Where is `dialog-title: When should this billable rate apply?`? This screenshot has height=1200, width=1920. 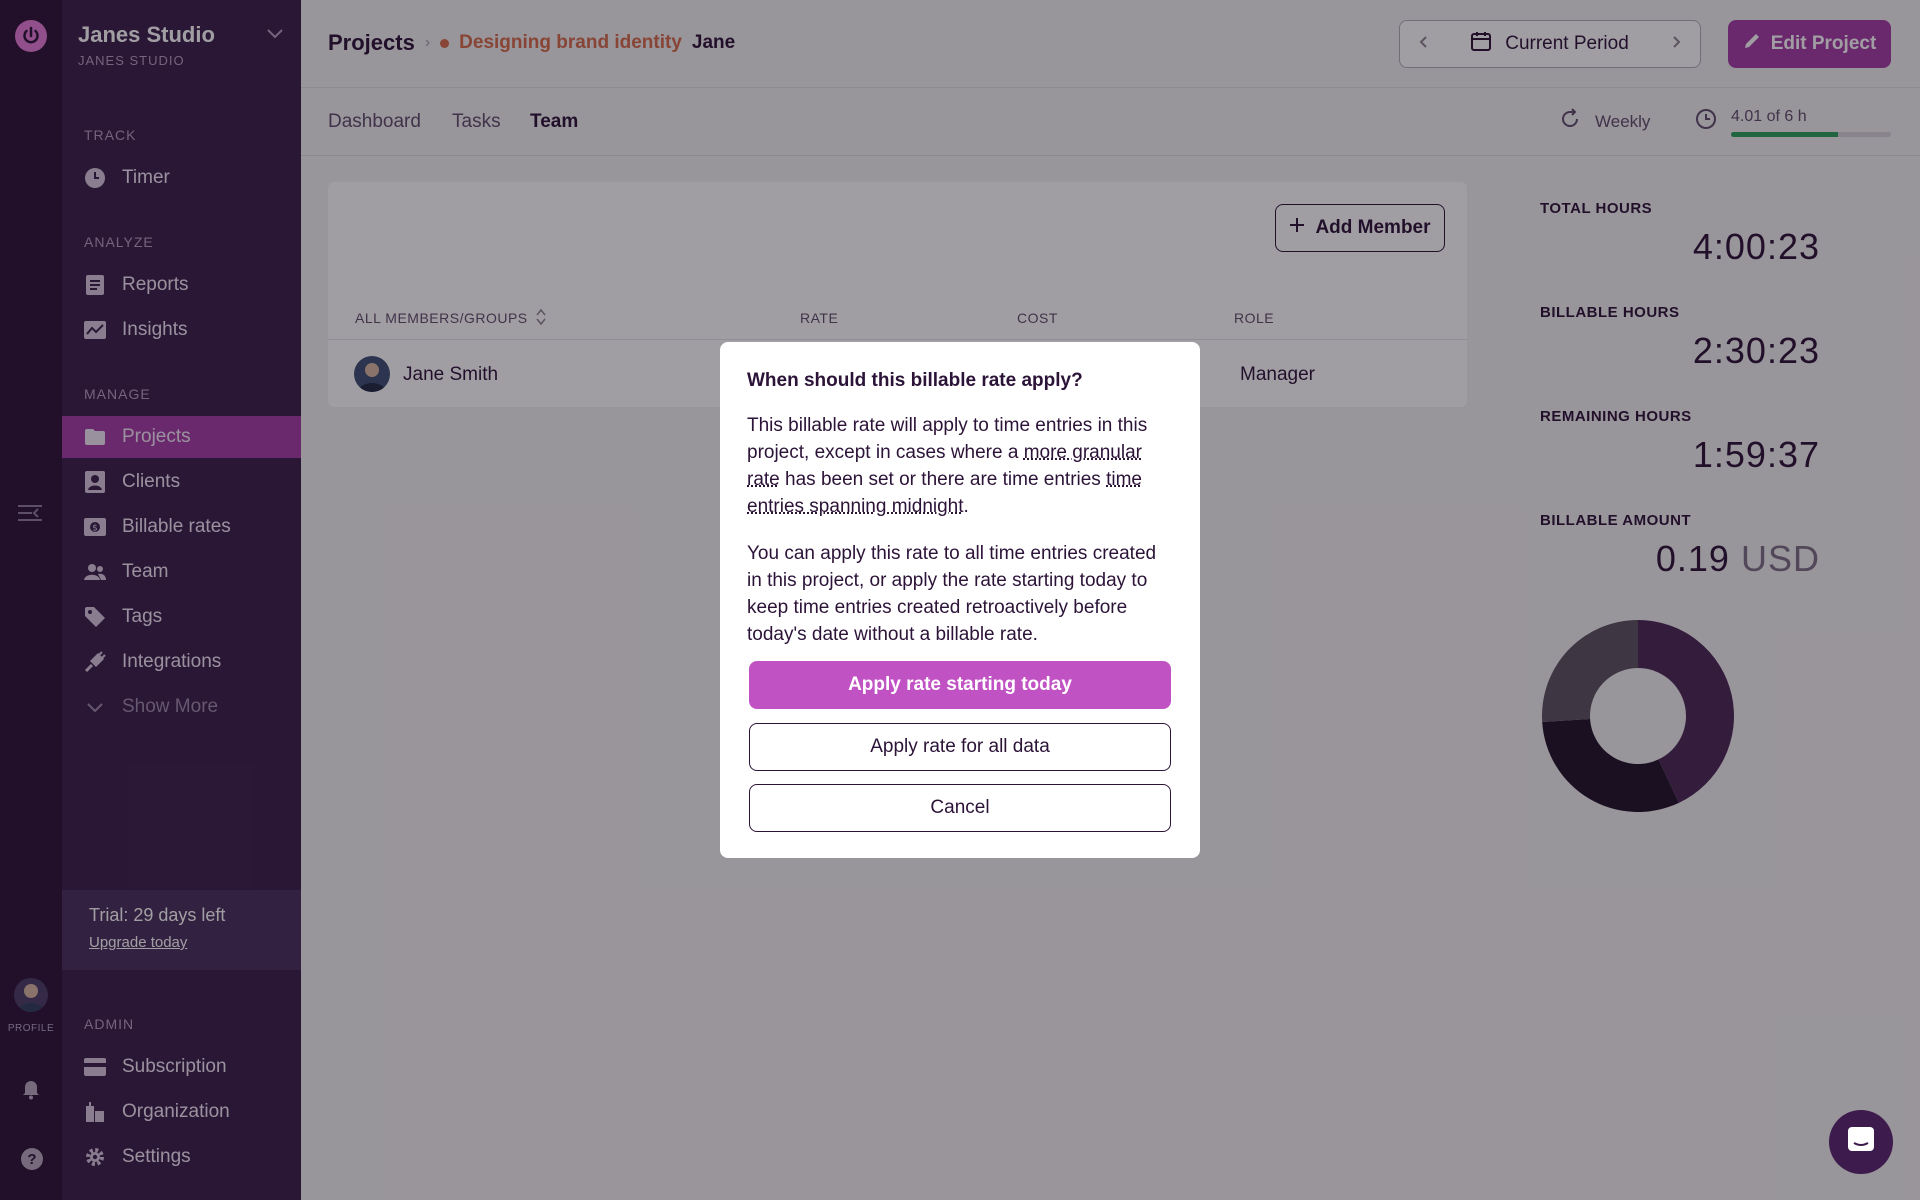
dialog-title: When should this billable rate apply? is located at coordinates (915, 380).